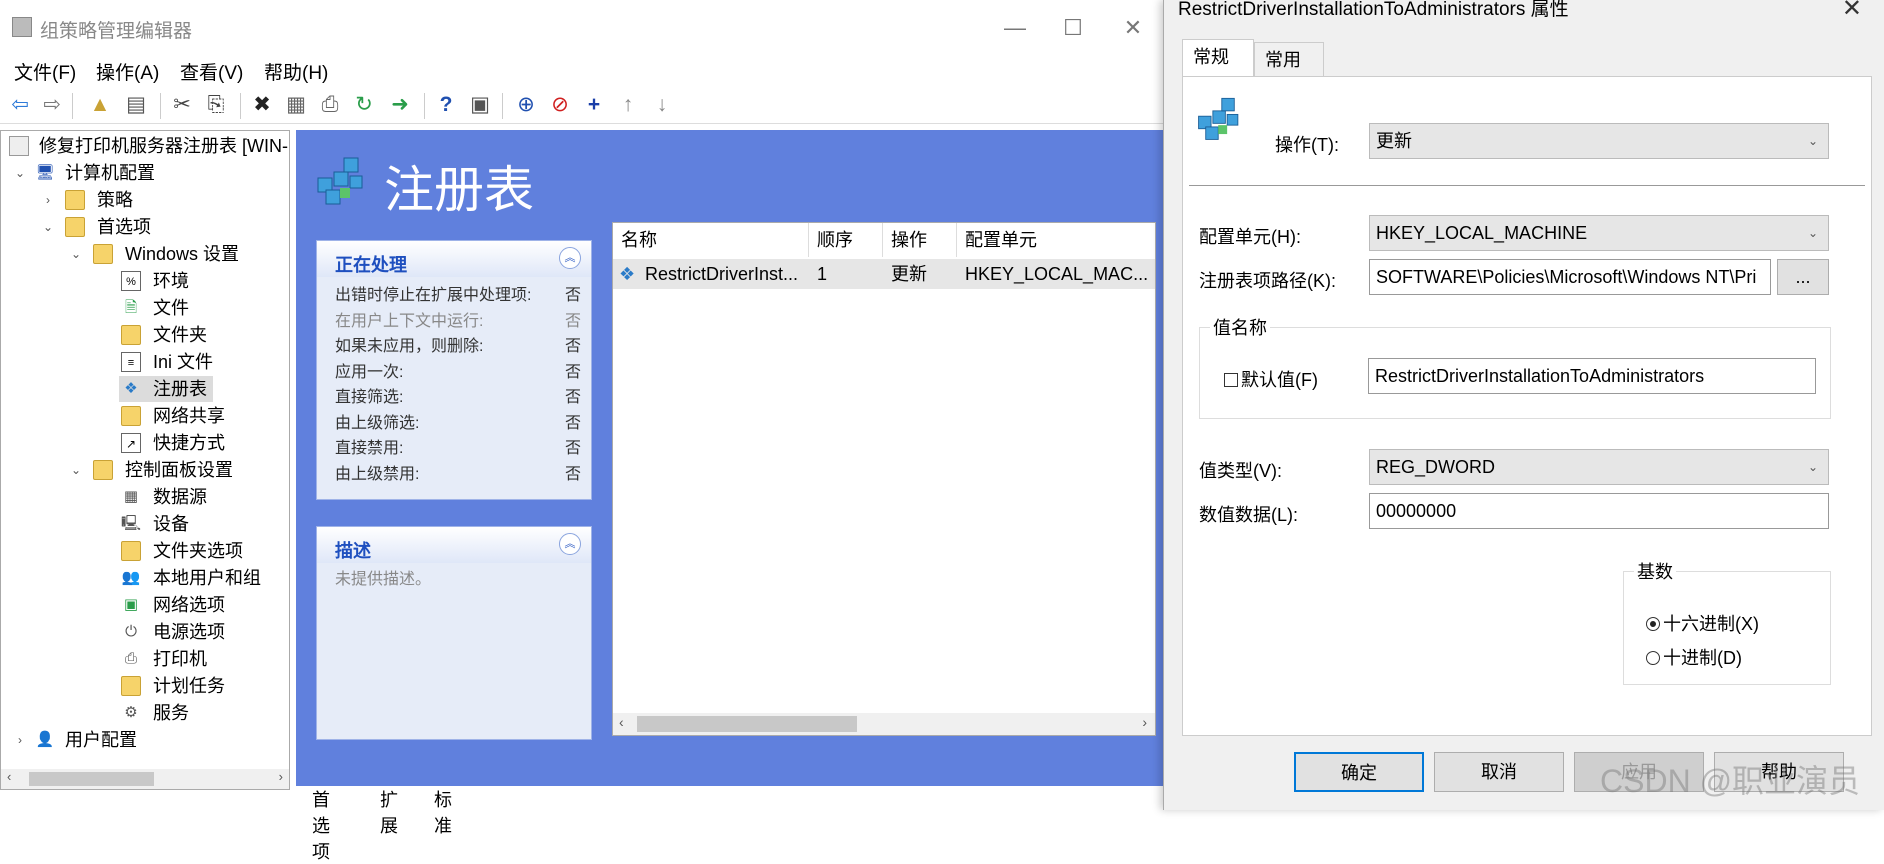 The height and width of the screenshot is (864, 1884). I want to click on column-order: 顺序, so click(846, 240).